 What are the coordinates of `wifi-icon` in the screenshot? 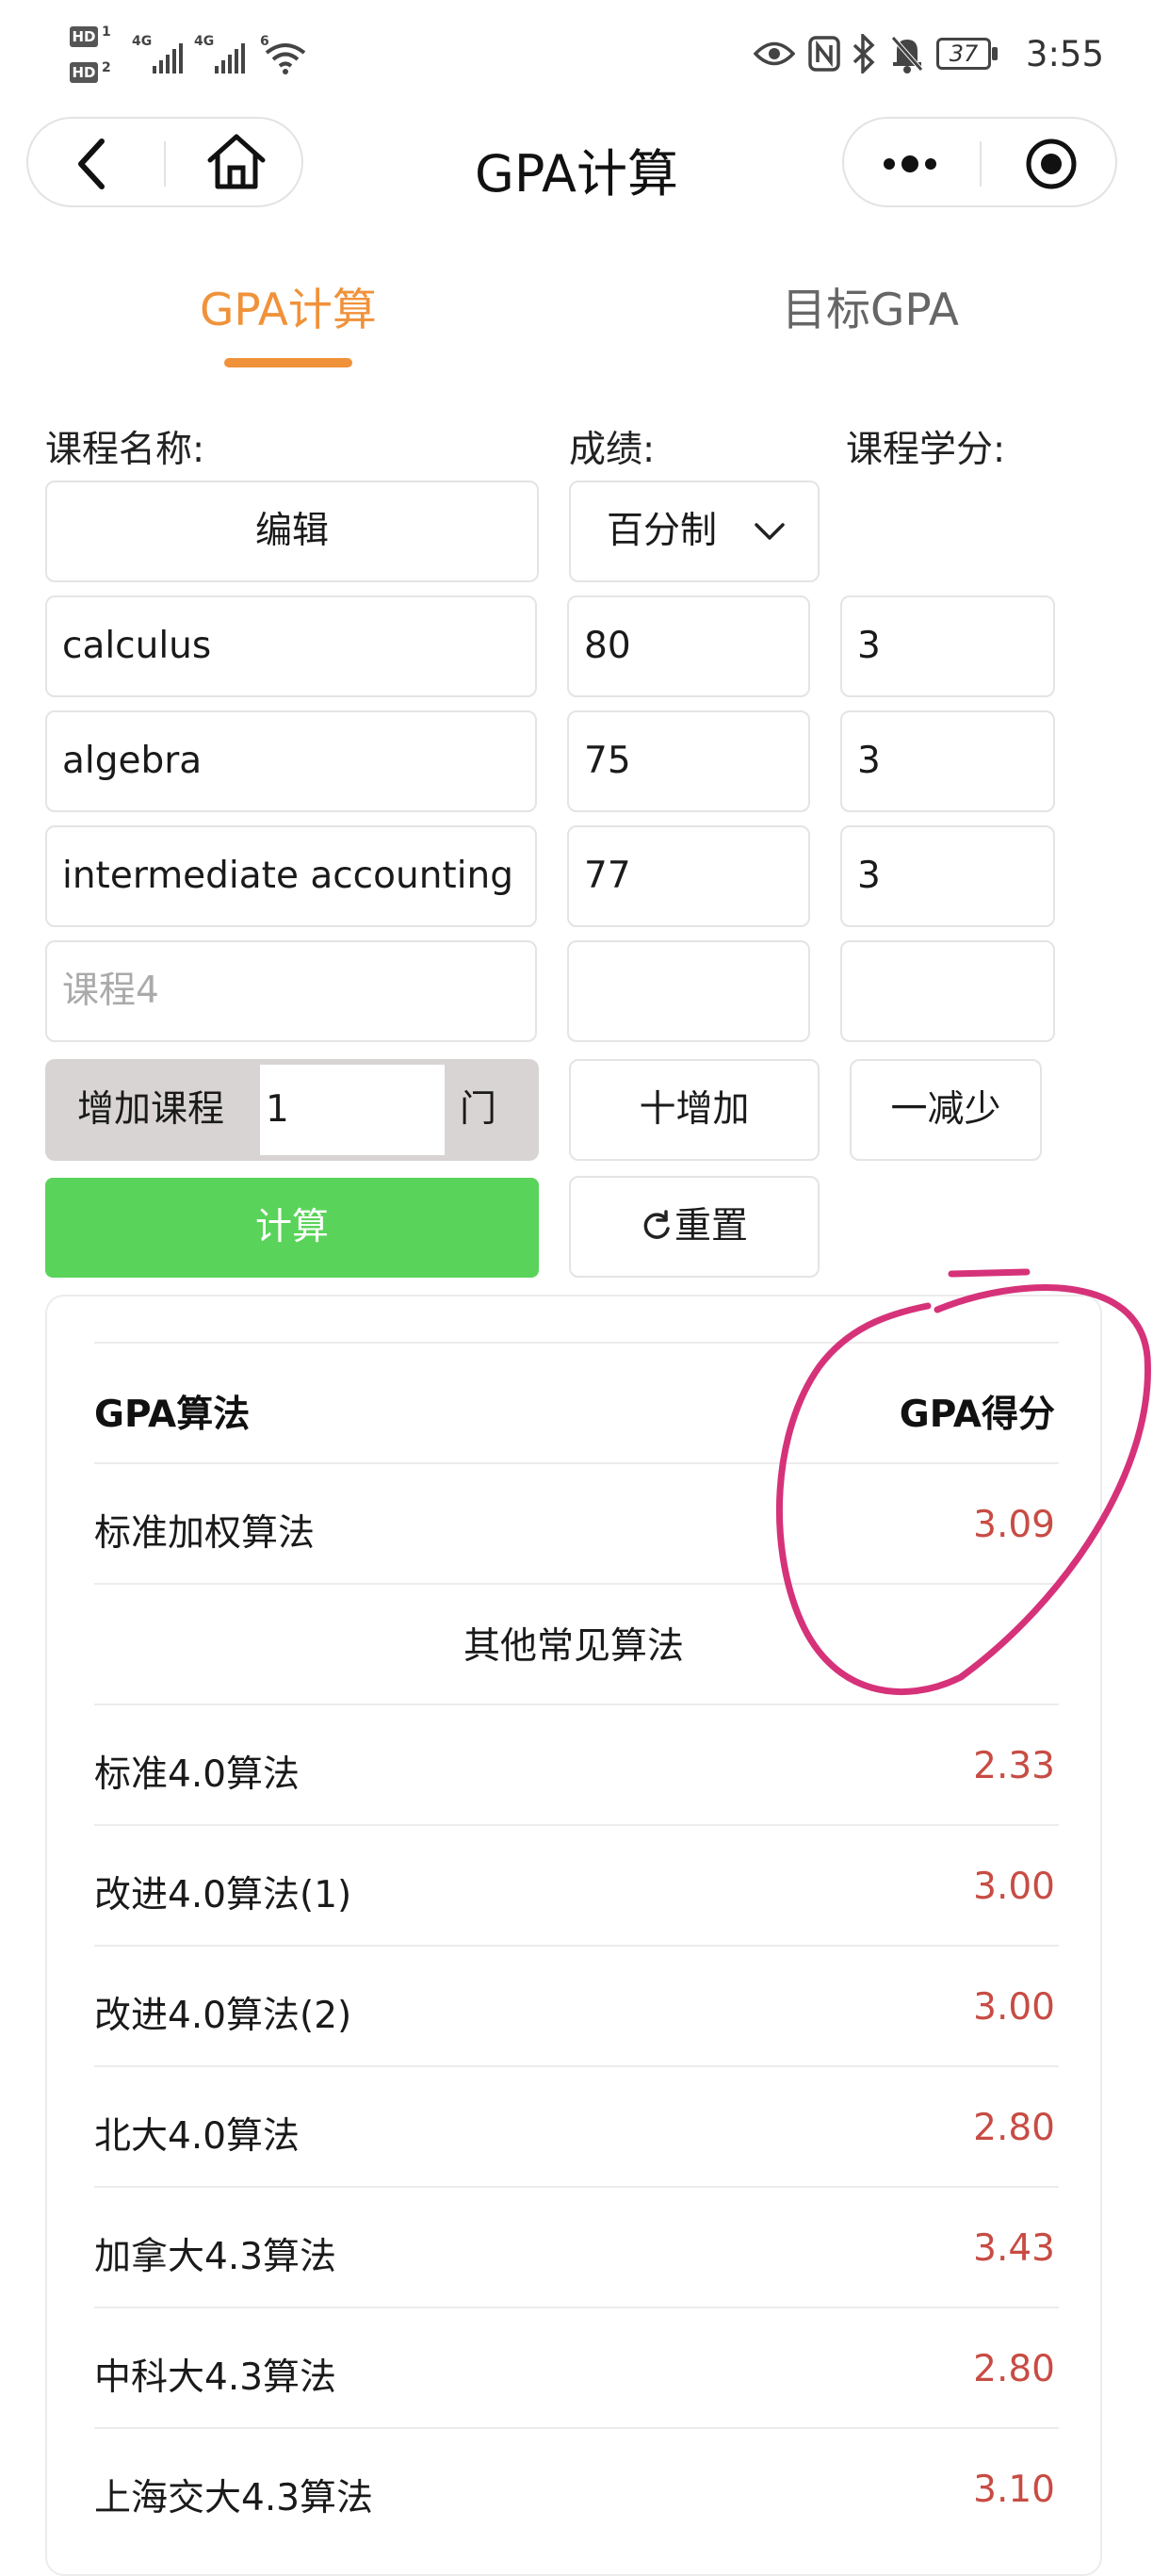 It's located at (285, 58).